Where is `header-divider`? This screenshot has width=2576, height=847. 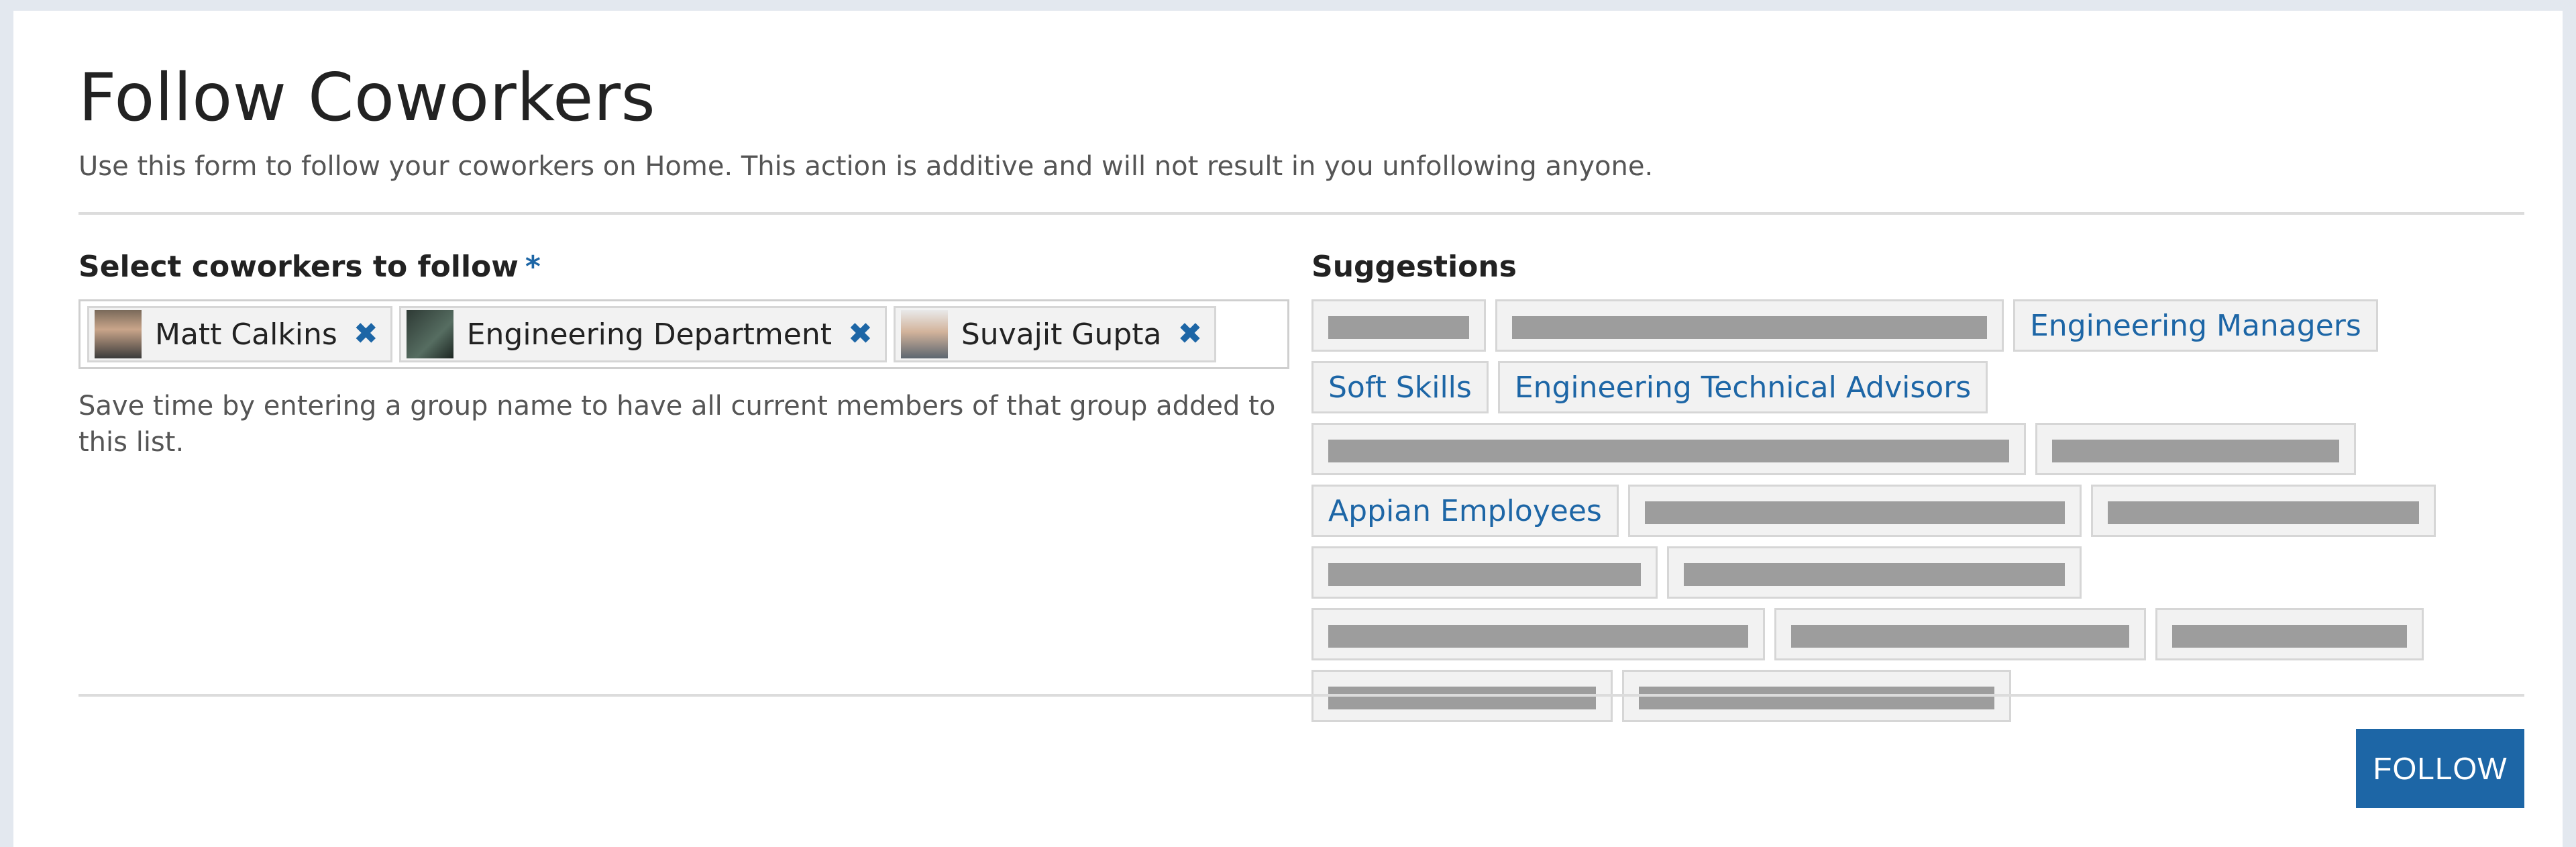 header-divider is located at coordinates (1301, 213).